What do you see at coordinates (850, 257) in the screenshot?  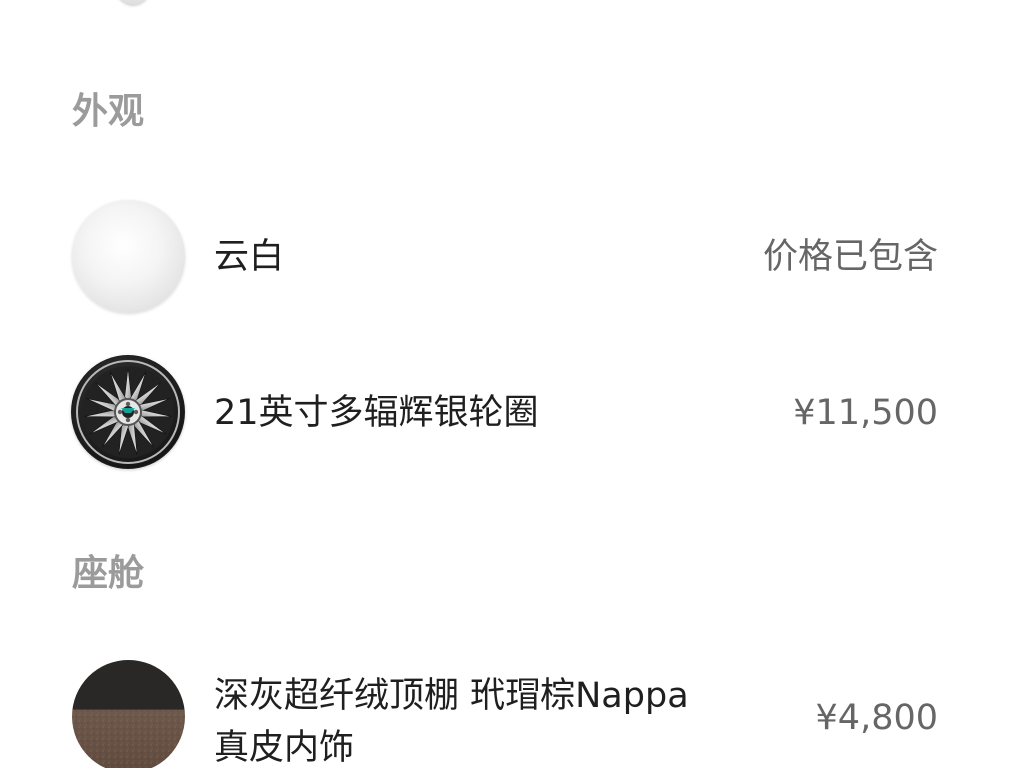 I see `exterior-color-price: 价格已包含` at bounding box center [850, 257].